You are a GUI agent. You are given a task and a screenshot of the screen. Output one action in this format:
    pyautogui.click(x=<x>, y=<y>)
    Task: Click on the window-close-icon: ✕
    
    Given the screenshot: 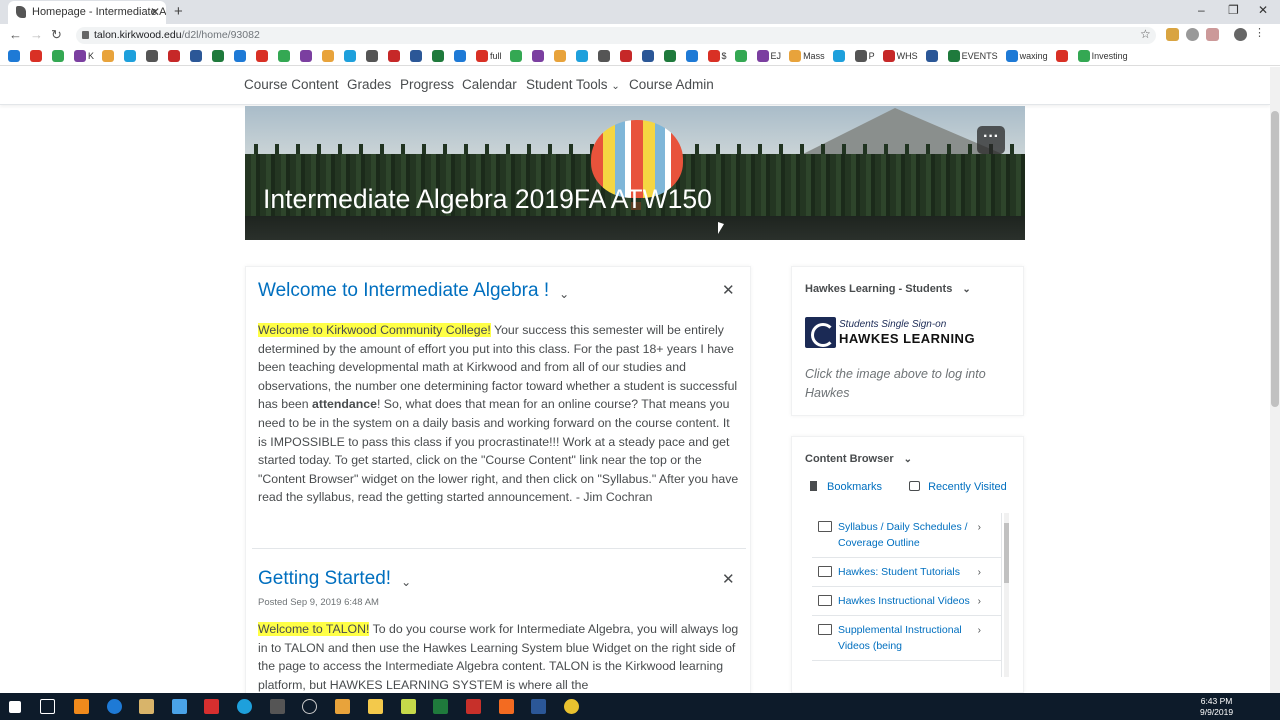 What is the action you would take?
    pyautogui.click(x=1263, y=10)
    